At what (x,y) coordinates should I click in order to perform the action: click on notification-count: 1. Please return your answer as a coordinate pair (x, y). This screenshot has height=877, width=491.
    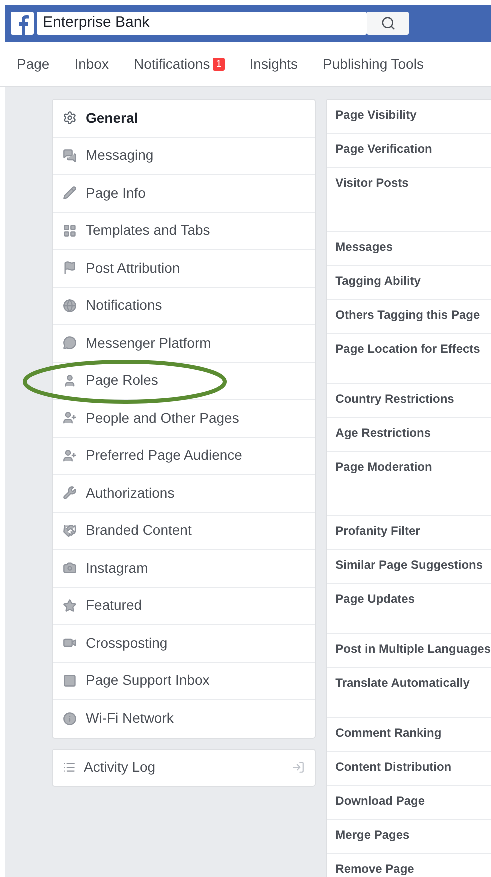
    Looking at the image, I should click on (219, 64).